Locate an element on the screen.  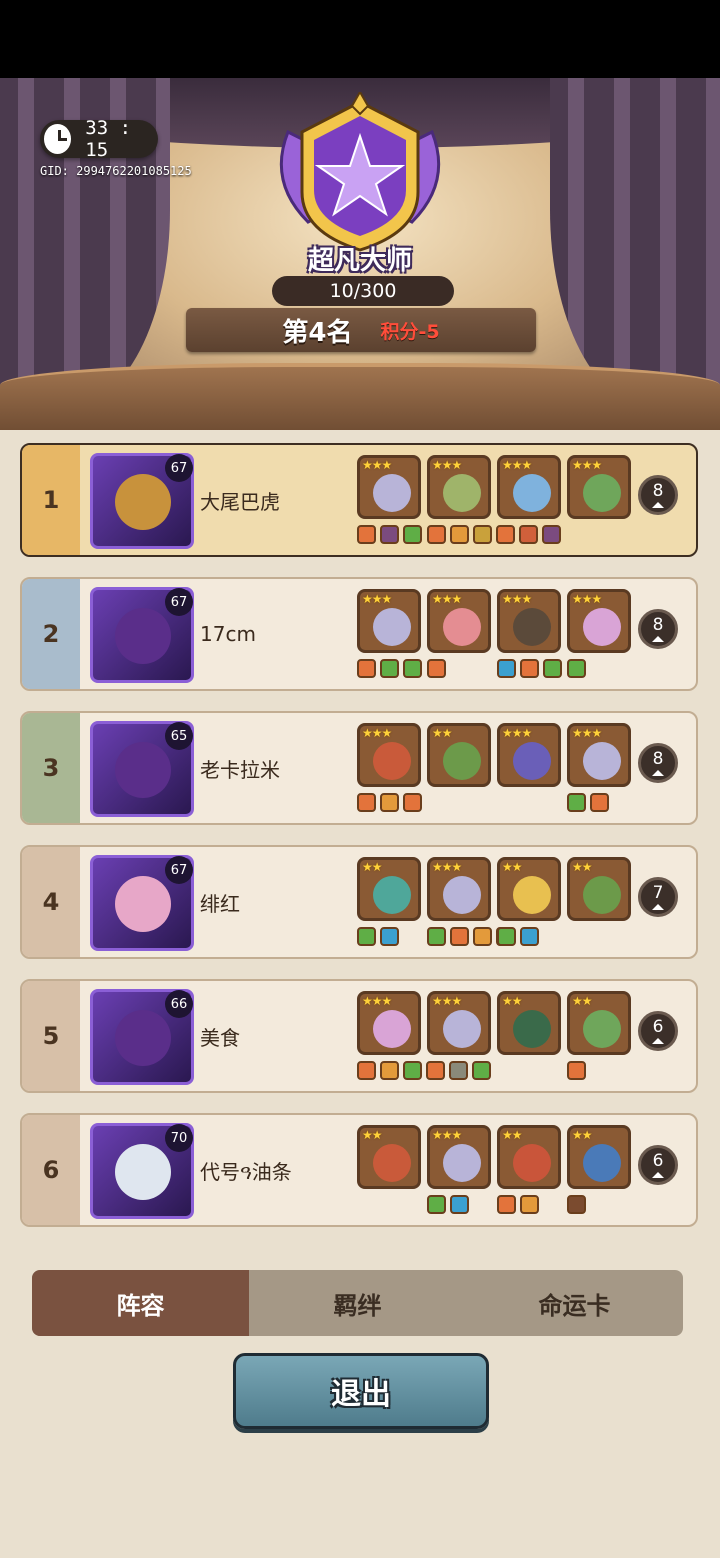
tab-2: 命运卡 is located at coordinates (574, 1303).